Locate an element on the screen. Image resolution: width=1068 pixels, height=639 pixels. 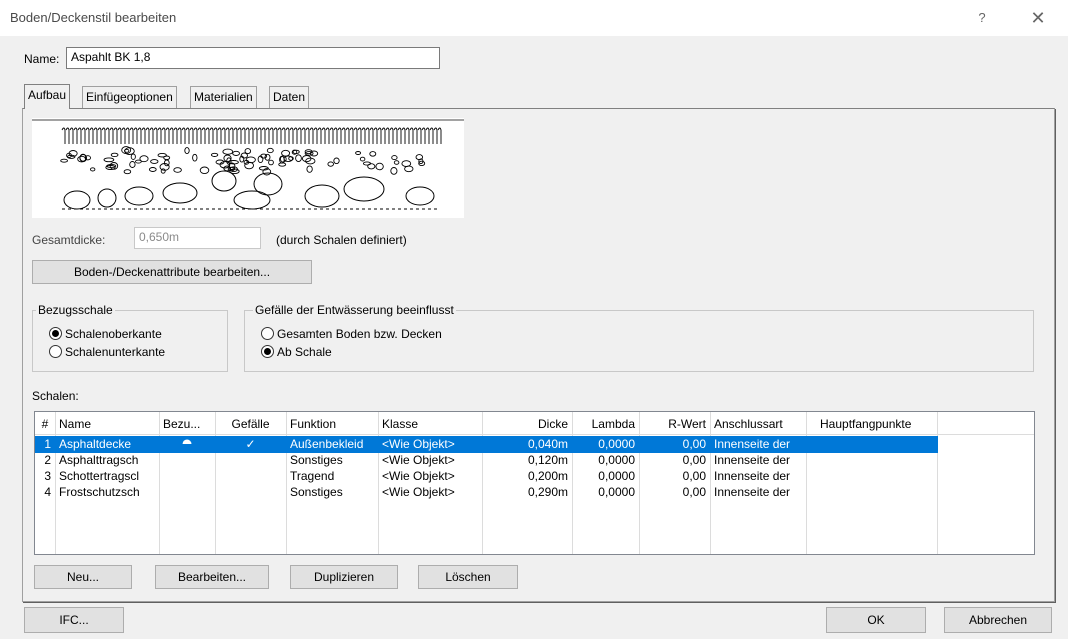
cell-funktion: Sonstiges is located at coordinates (316, 492).